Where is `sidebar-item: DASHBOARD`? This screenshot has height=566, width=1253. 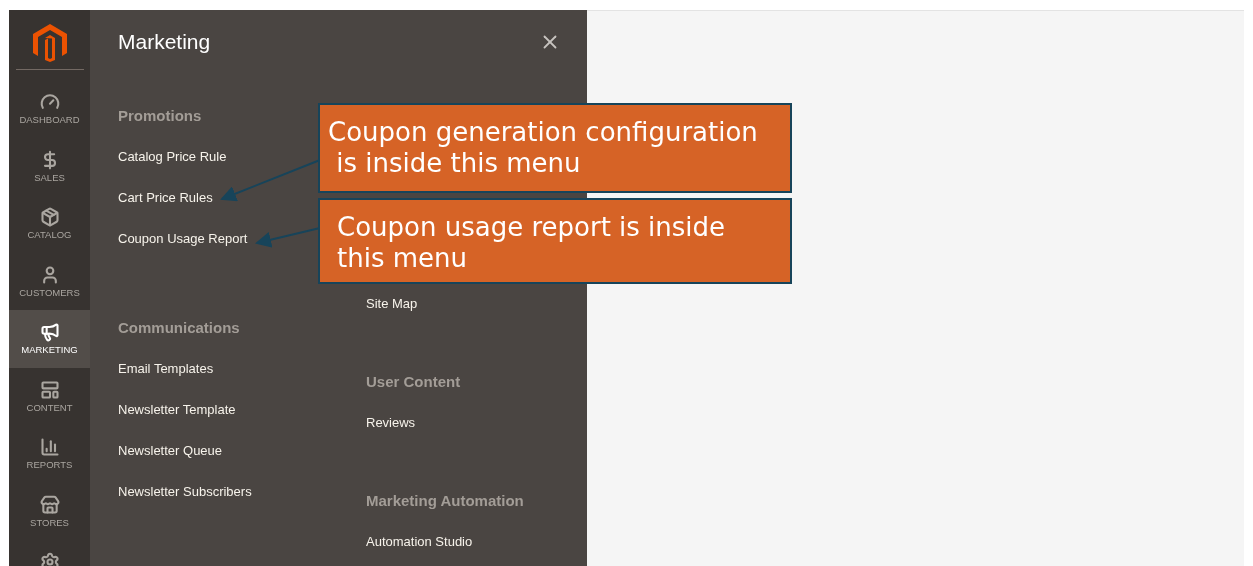
sidebar-item: DASHBOARD is located at coordinates (49, 109).